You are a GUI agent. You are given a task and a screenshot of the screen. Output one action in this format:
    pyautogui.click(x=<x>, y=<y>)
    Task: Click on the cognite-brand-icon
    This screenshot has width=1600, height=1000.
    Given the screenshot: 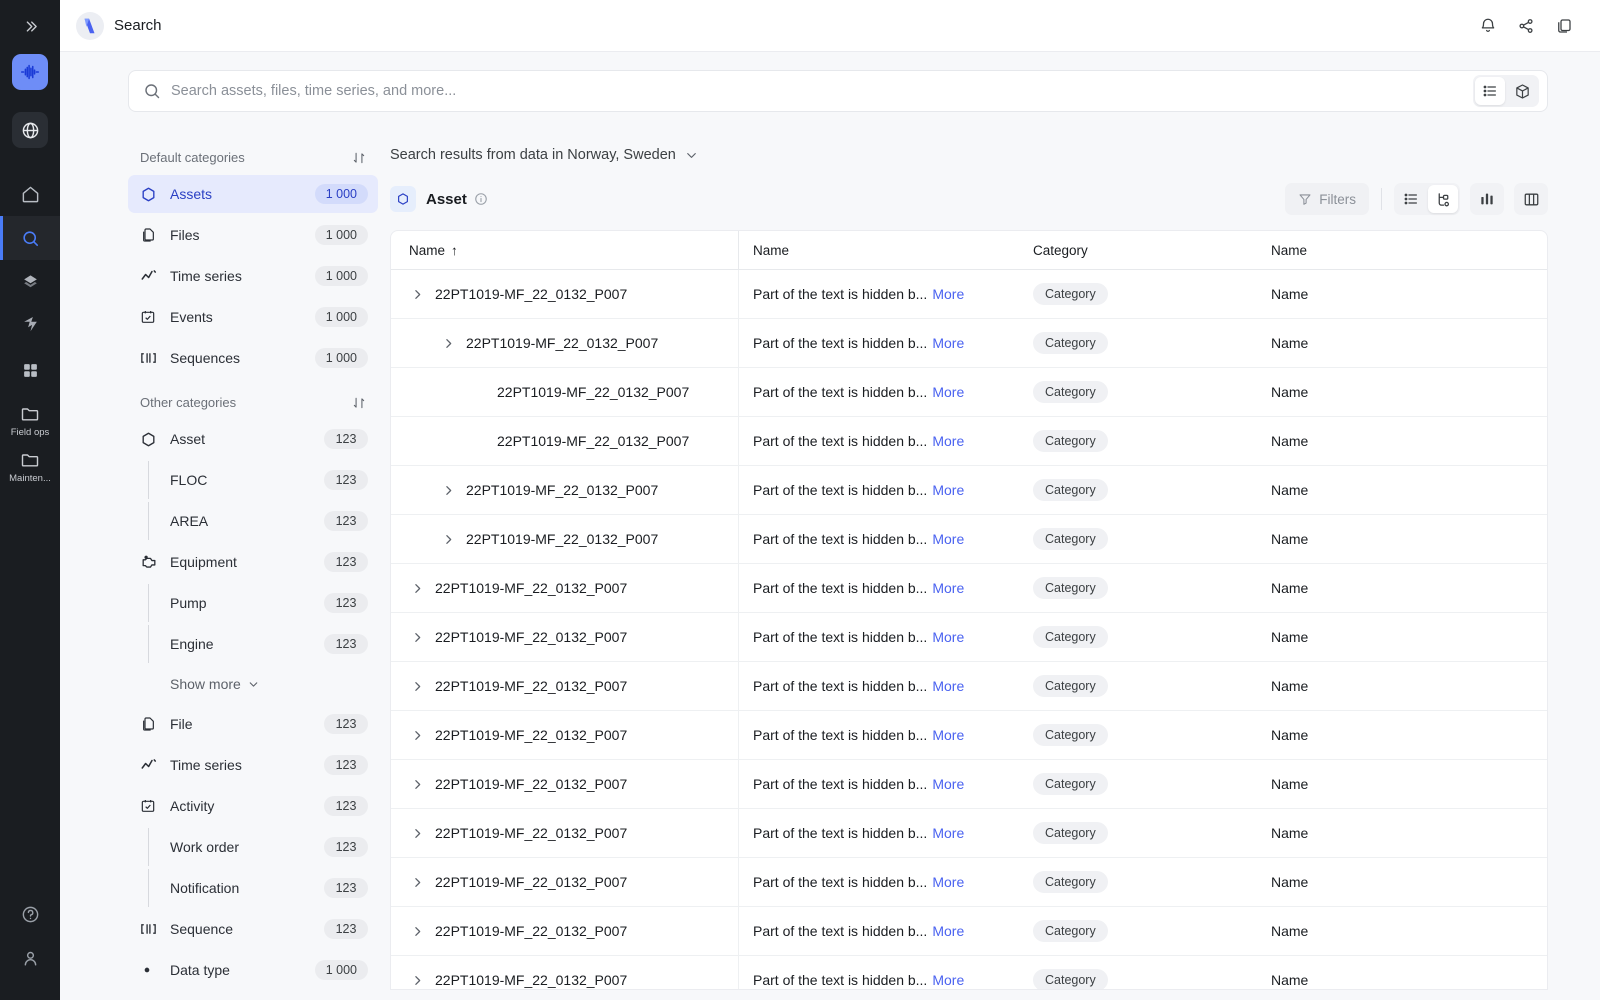 What is the action you would take?
    pyautogui.click(x=30, y=72)
    